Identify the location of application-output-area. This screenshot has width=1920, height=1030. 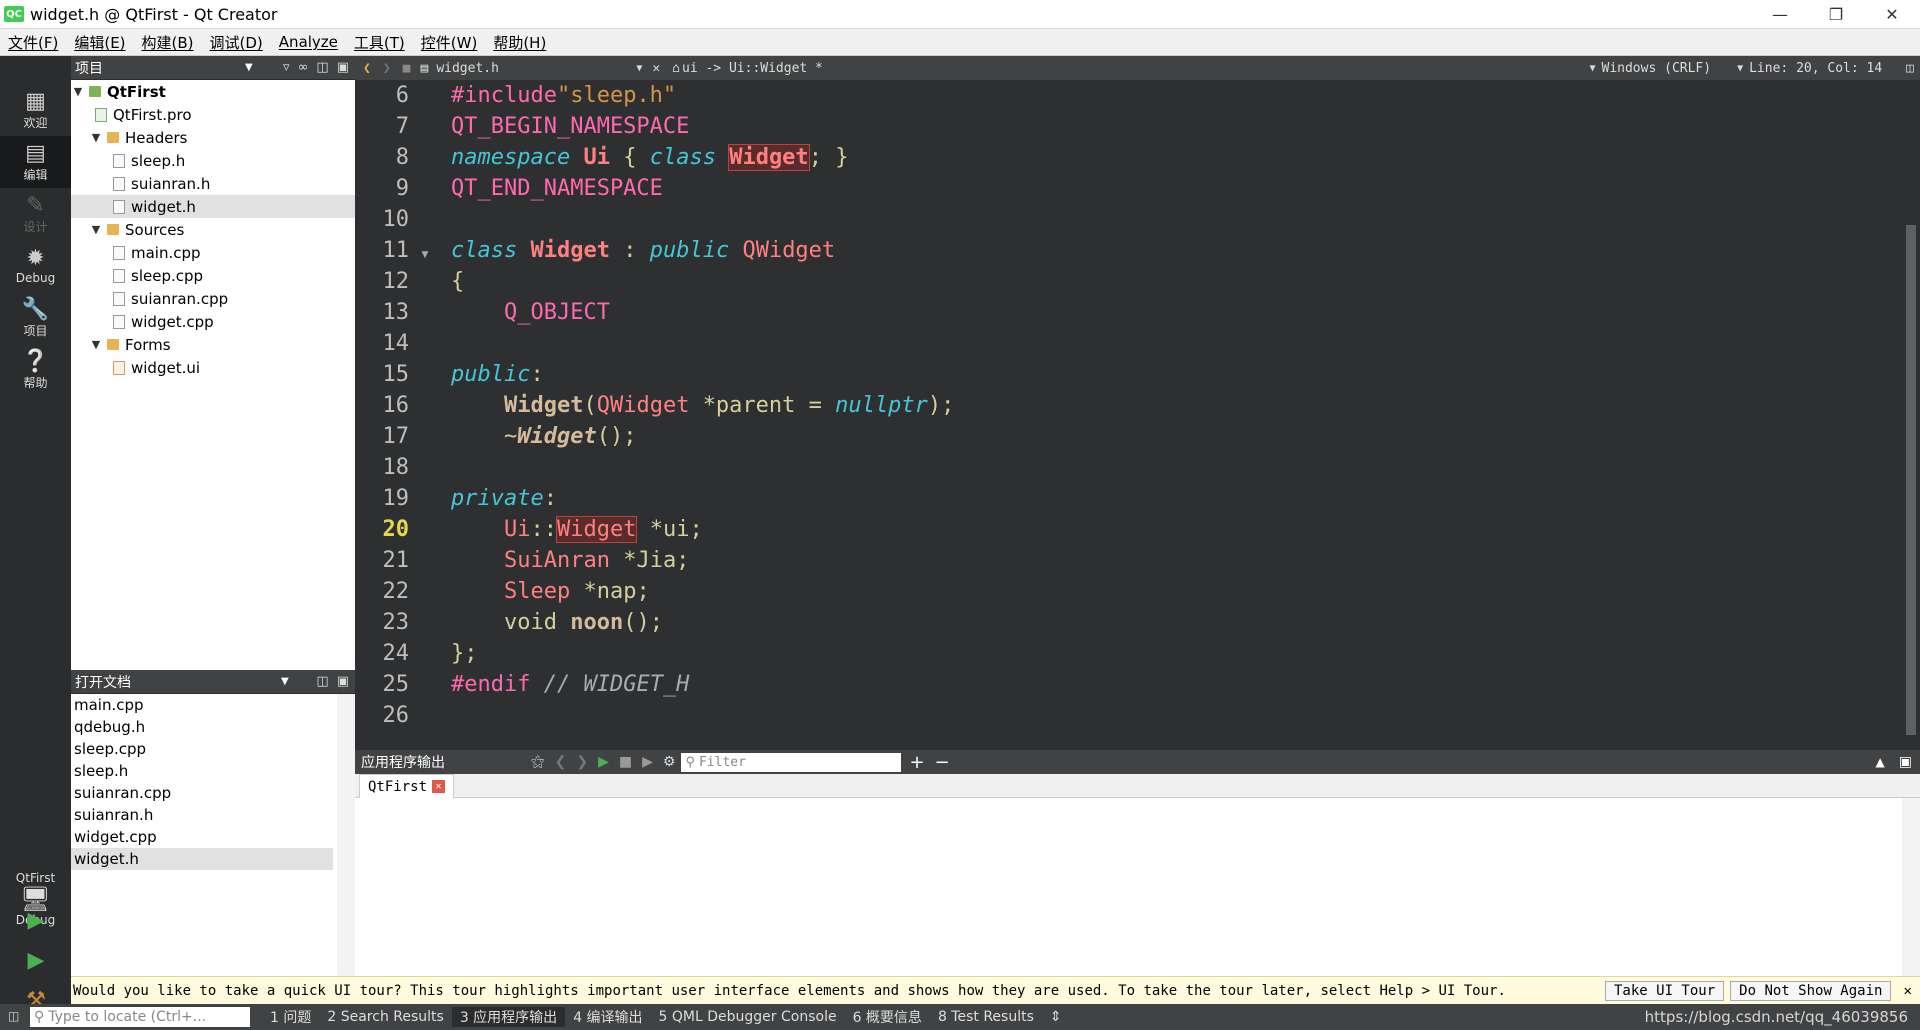
(1137, 887).